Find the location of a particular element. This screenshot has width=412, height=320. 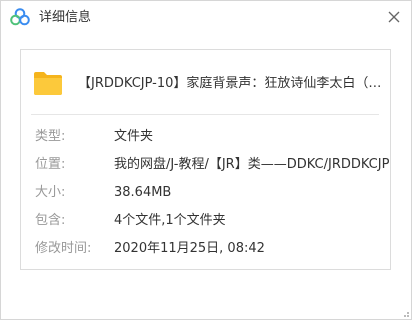

detail-value: 我的网盘/J-教程/【JR】类——DDKC/JRDDKCJP is located at coordinates (252, 164).